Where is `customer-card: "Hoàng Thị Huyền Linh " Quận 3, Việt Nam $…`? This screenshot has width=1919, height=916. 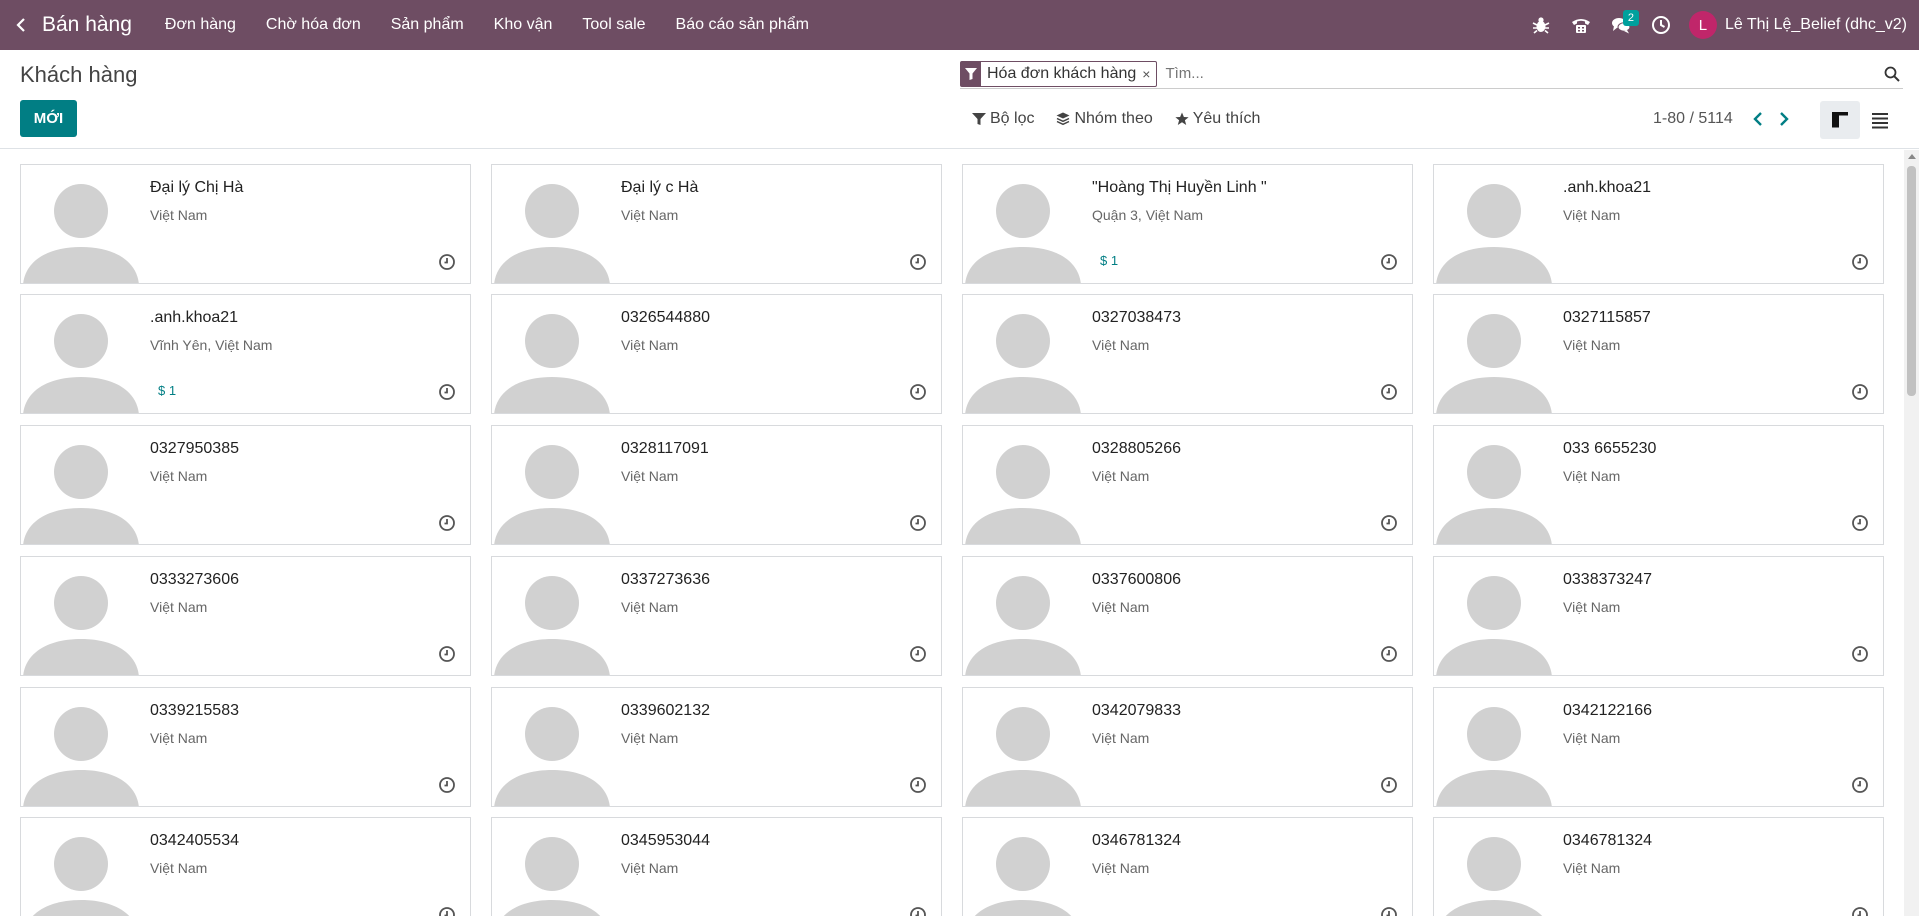 customer-card: "Hoàng Thị Huyền Linh " Quận 3, Việt Nam $… is located at coordinates (1187, 224).